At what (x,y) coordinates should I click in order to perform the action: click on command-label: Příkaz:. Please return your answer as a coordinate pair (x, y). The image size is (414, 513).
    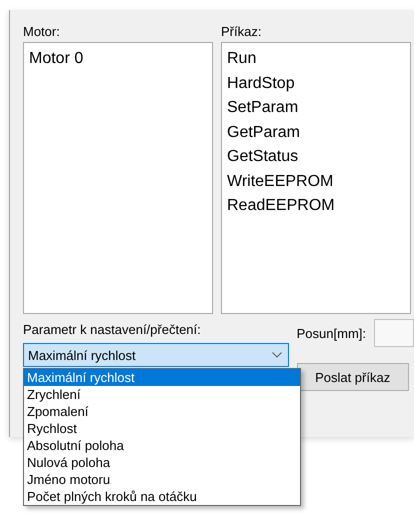
    Looking at the image, I should click on (241, 32).